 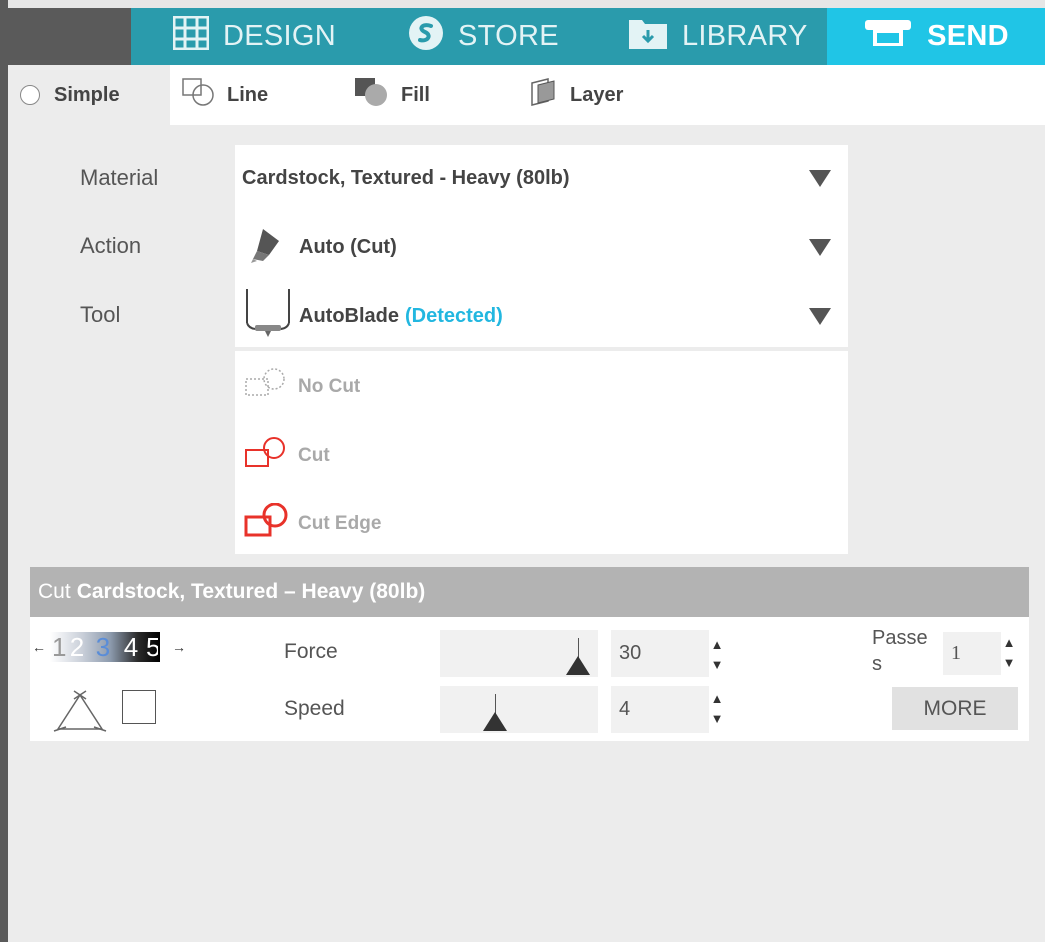 What do you see at coordinates (251, 591) in the screenshot?
I see `cut-header-material: Cardstock, Textured – Heavy (80lb)` at bounding box center [251, 591].